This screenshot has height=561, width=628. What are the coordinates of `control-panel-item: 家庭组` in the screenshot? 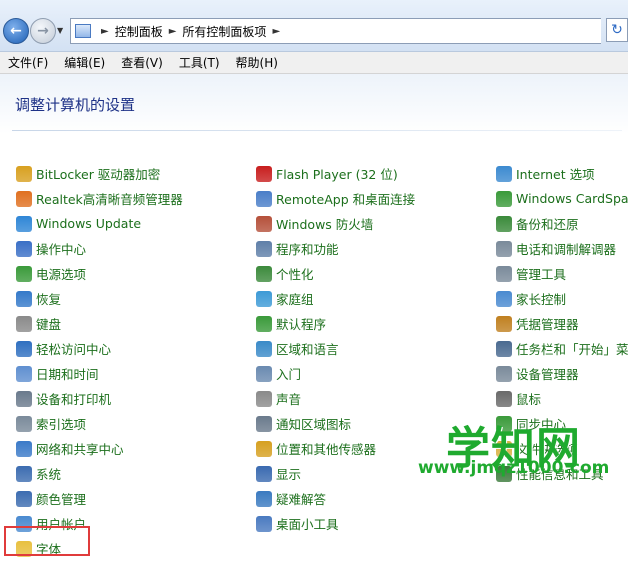 It's located at (386, 298).